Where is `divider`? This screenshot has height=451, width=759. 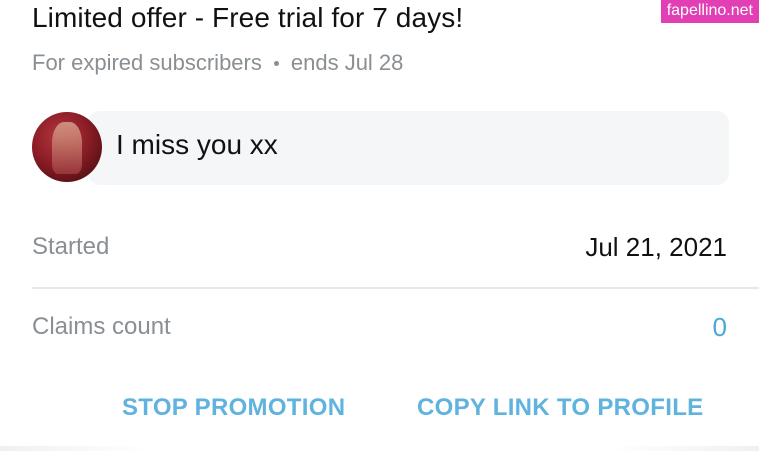
divider is located at coordinates (395, 288).